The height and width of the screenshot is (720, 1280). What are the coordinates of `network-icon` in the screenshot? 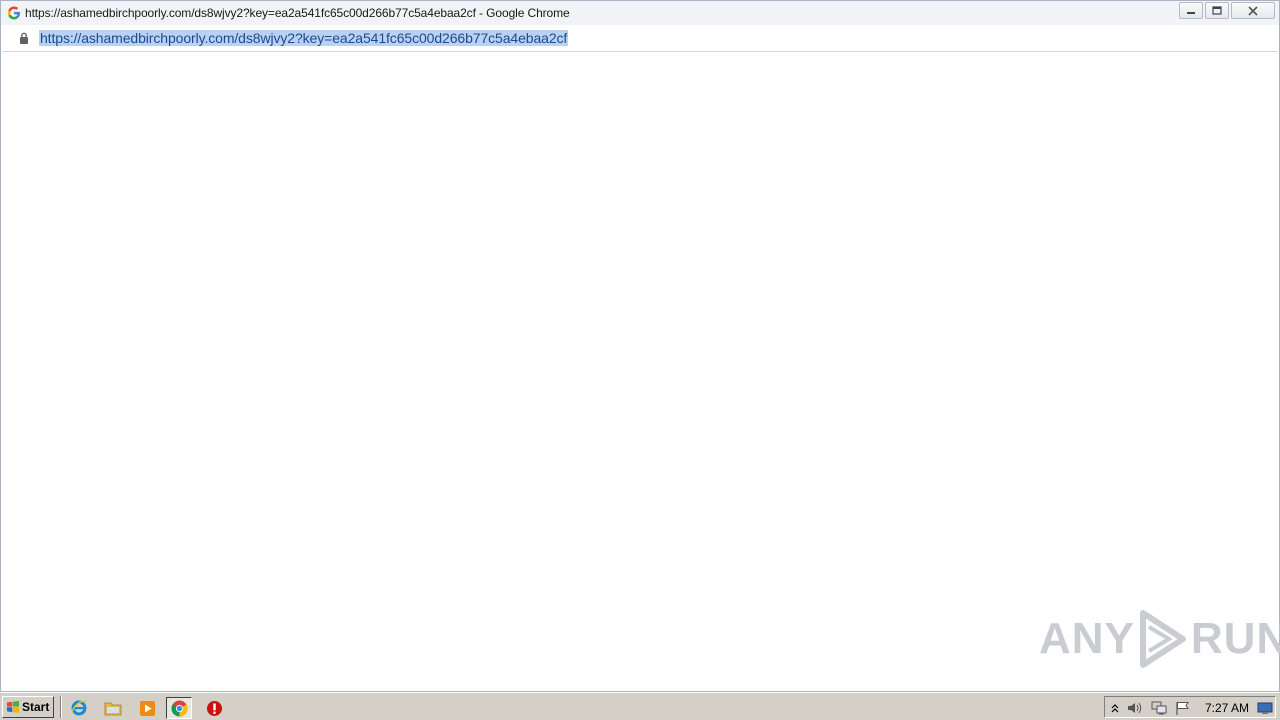 It's located at (1159, 708).